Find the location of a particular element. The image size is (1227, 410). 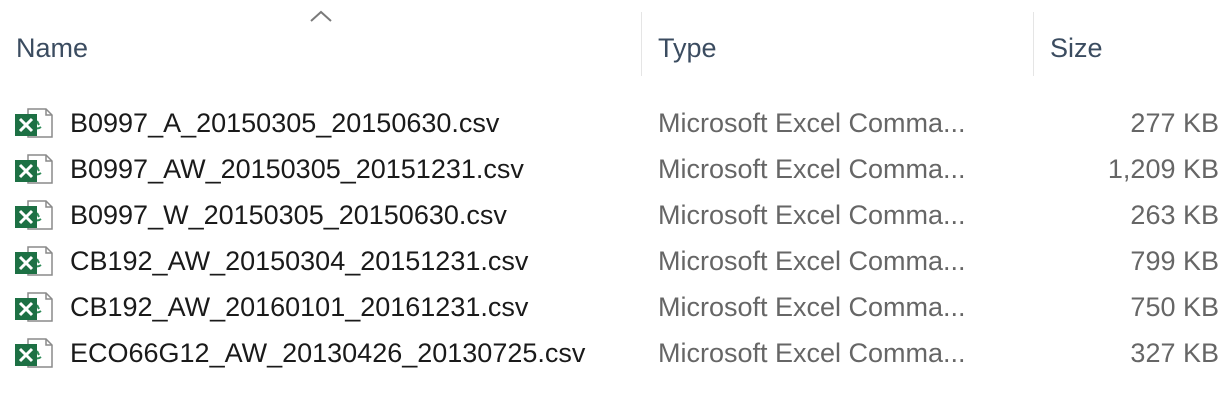

file-name-cell: B0997_W_20150305_20150630.csv is located at coordinates (260, 215).